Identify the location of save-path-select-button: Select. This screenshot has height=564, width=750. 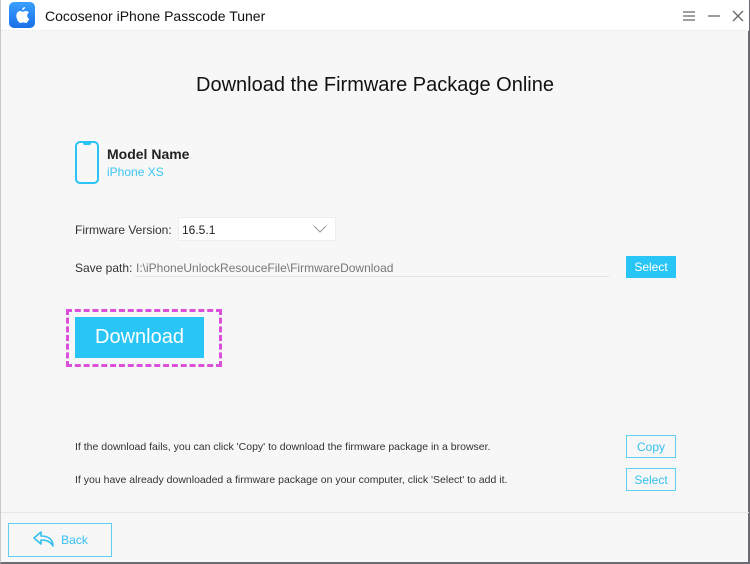
(651, 267).